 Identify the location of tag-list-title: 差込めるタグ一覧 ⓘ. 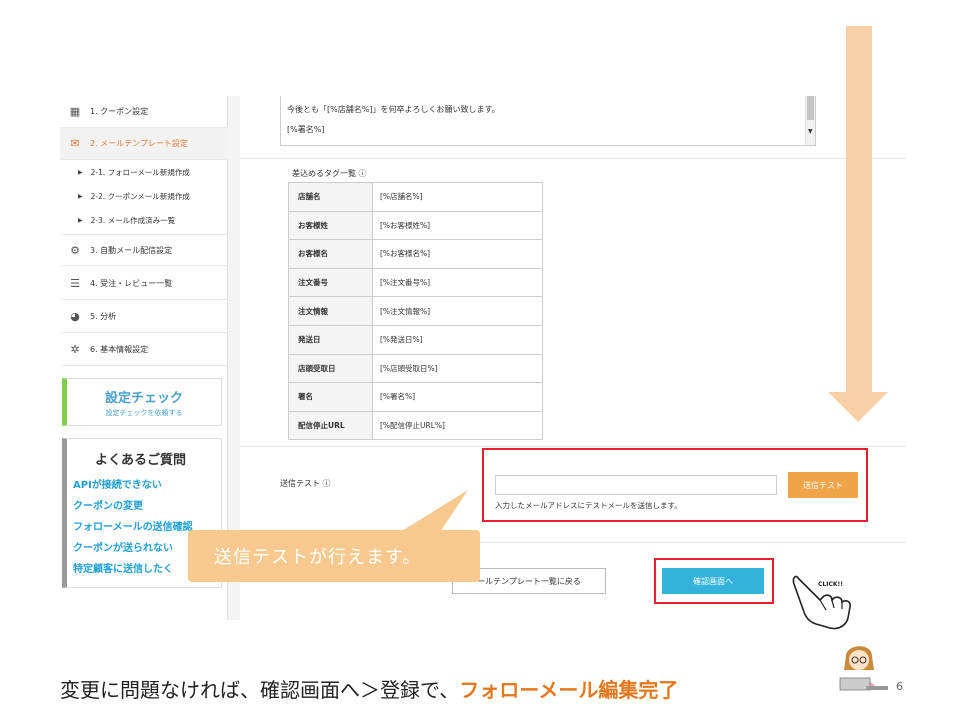
(329, 173).